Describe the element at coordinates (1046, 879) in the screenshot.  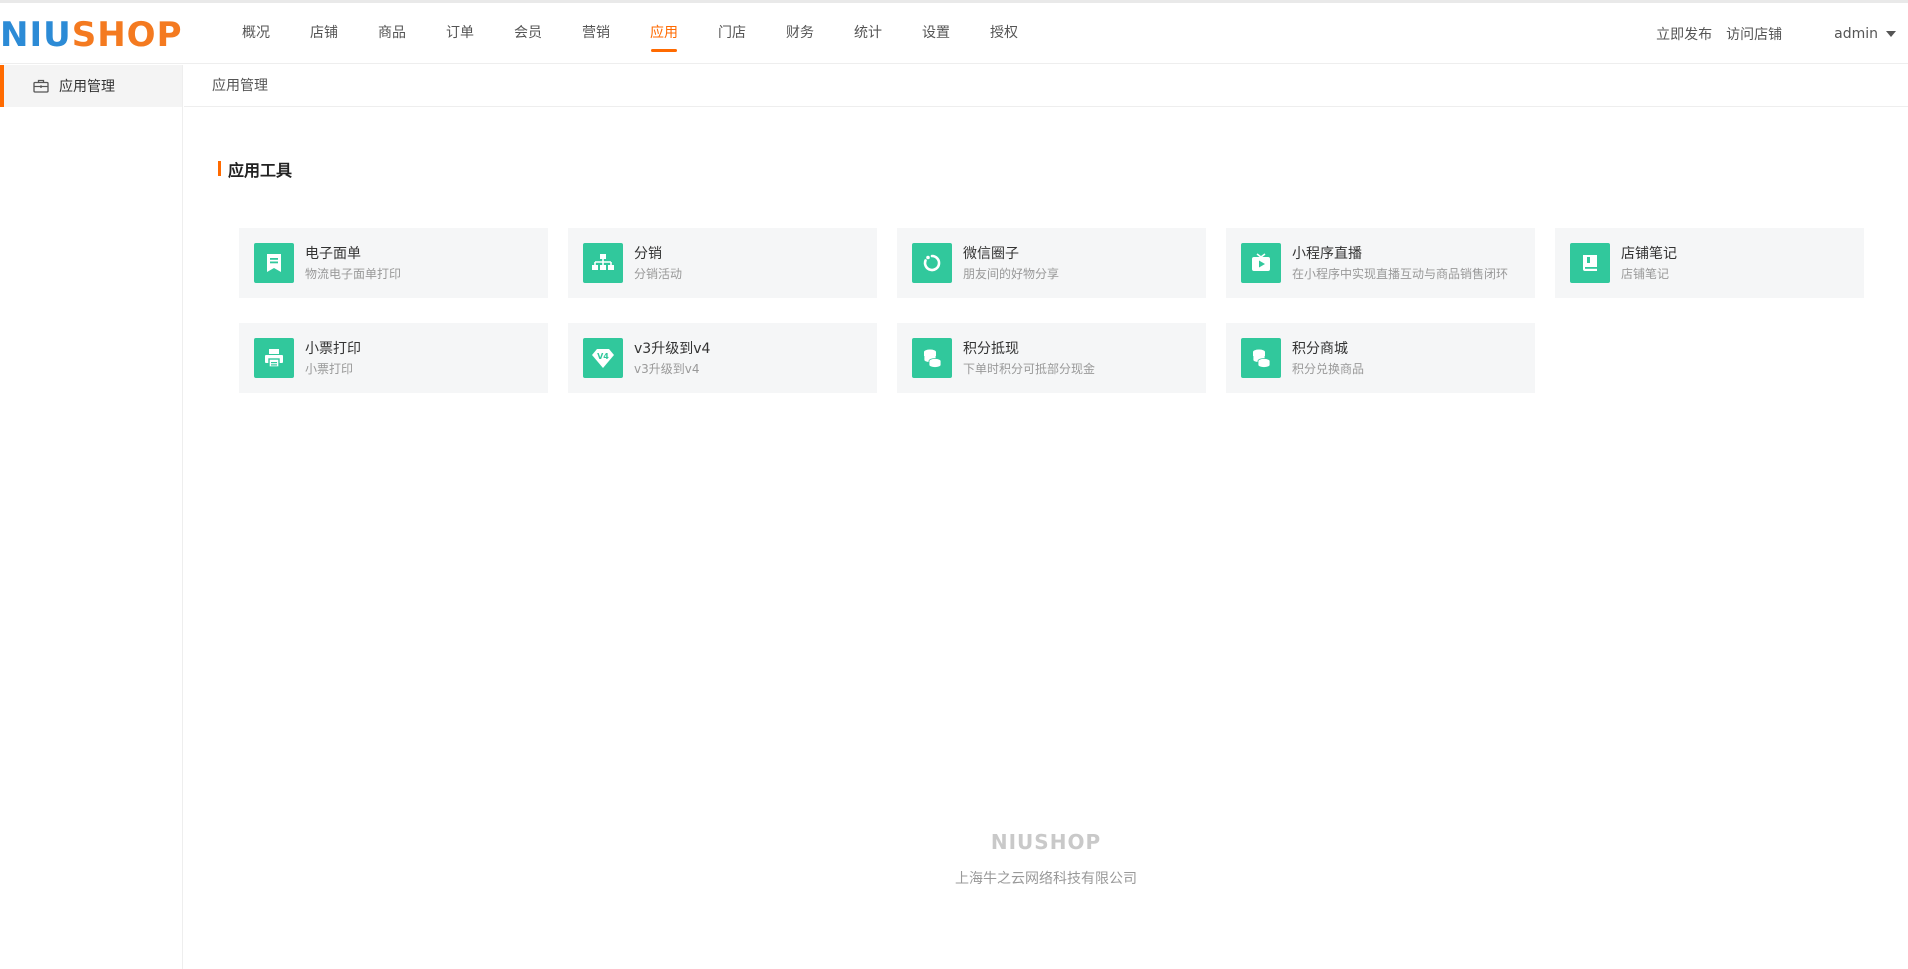
I see `footer-copyright: 上海牛之云网络科技有限公司` at that location.